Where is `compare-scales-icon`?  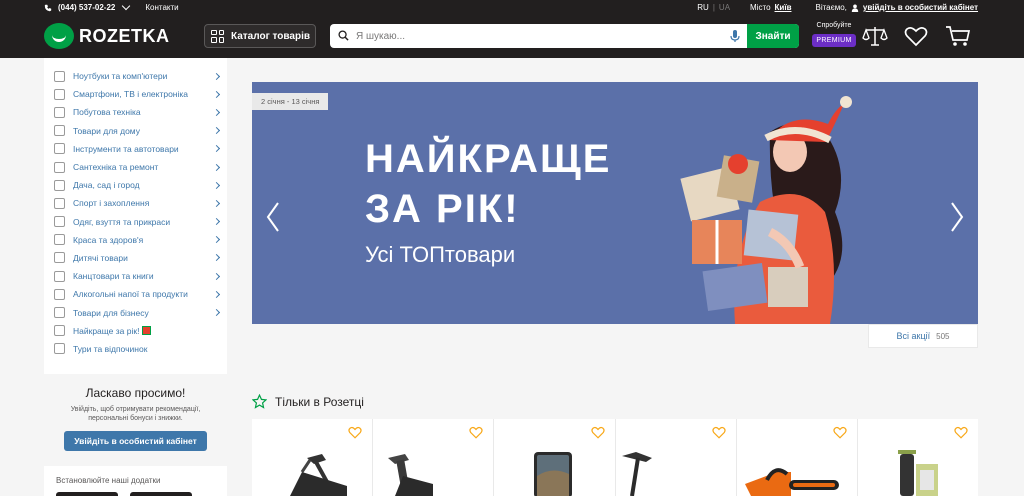 compare-scales-icon is located at coordinates (875, 36).